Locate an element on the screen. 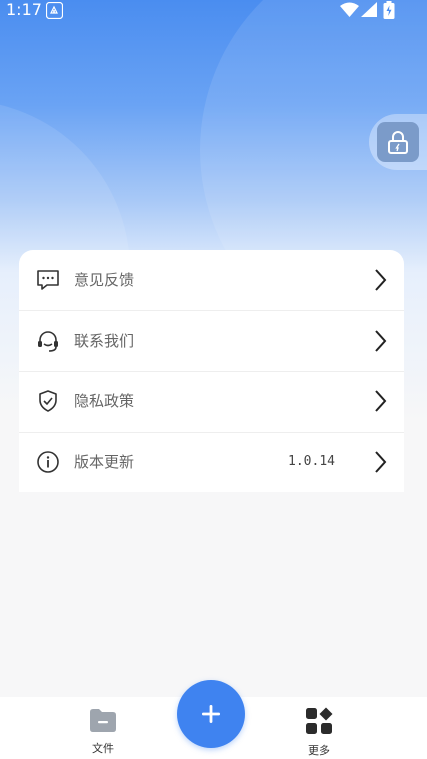 The height and width of the screenshot is (759, 427). nav-more: 更多 is located at coordinates (319, 732).